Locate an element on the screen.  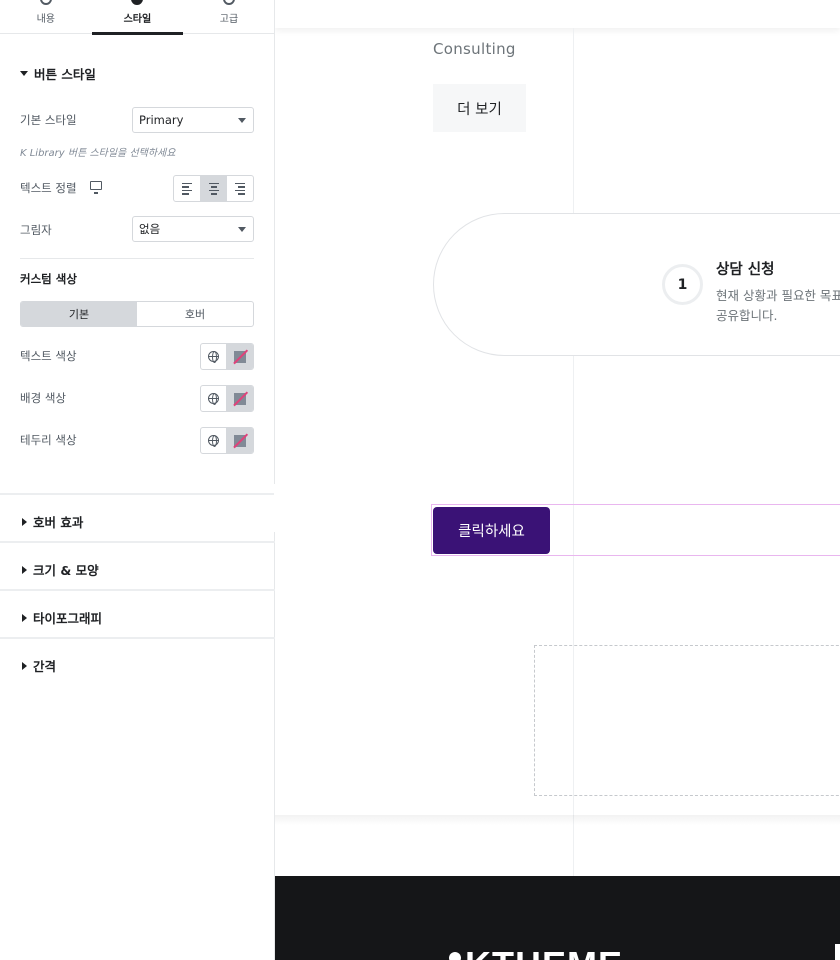
step-number-badge: 1 is located at coordinates (682, 284).